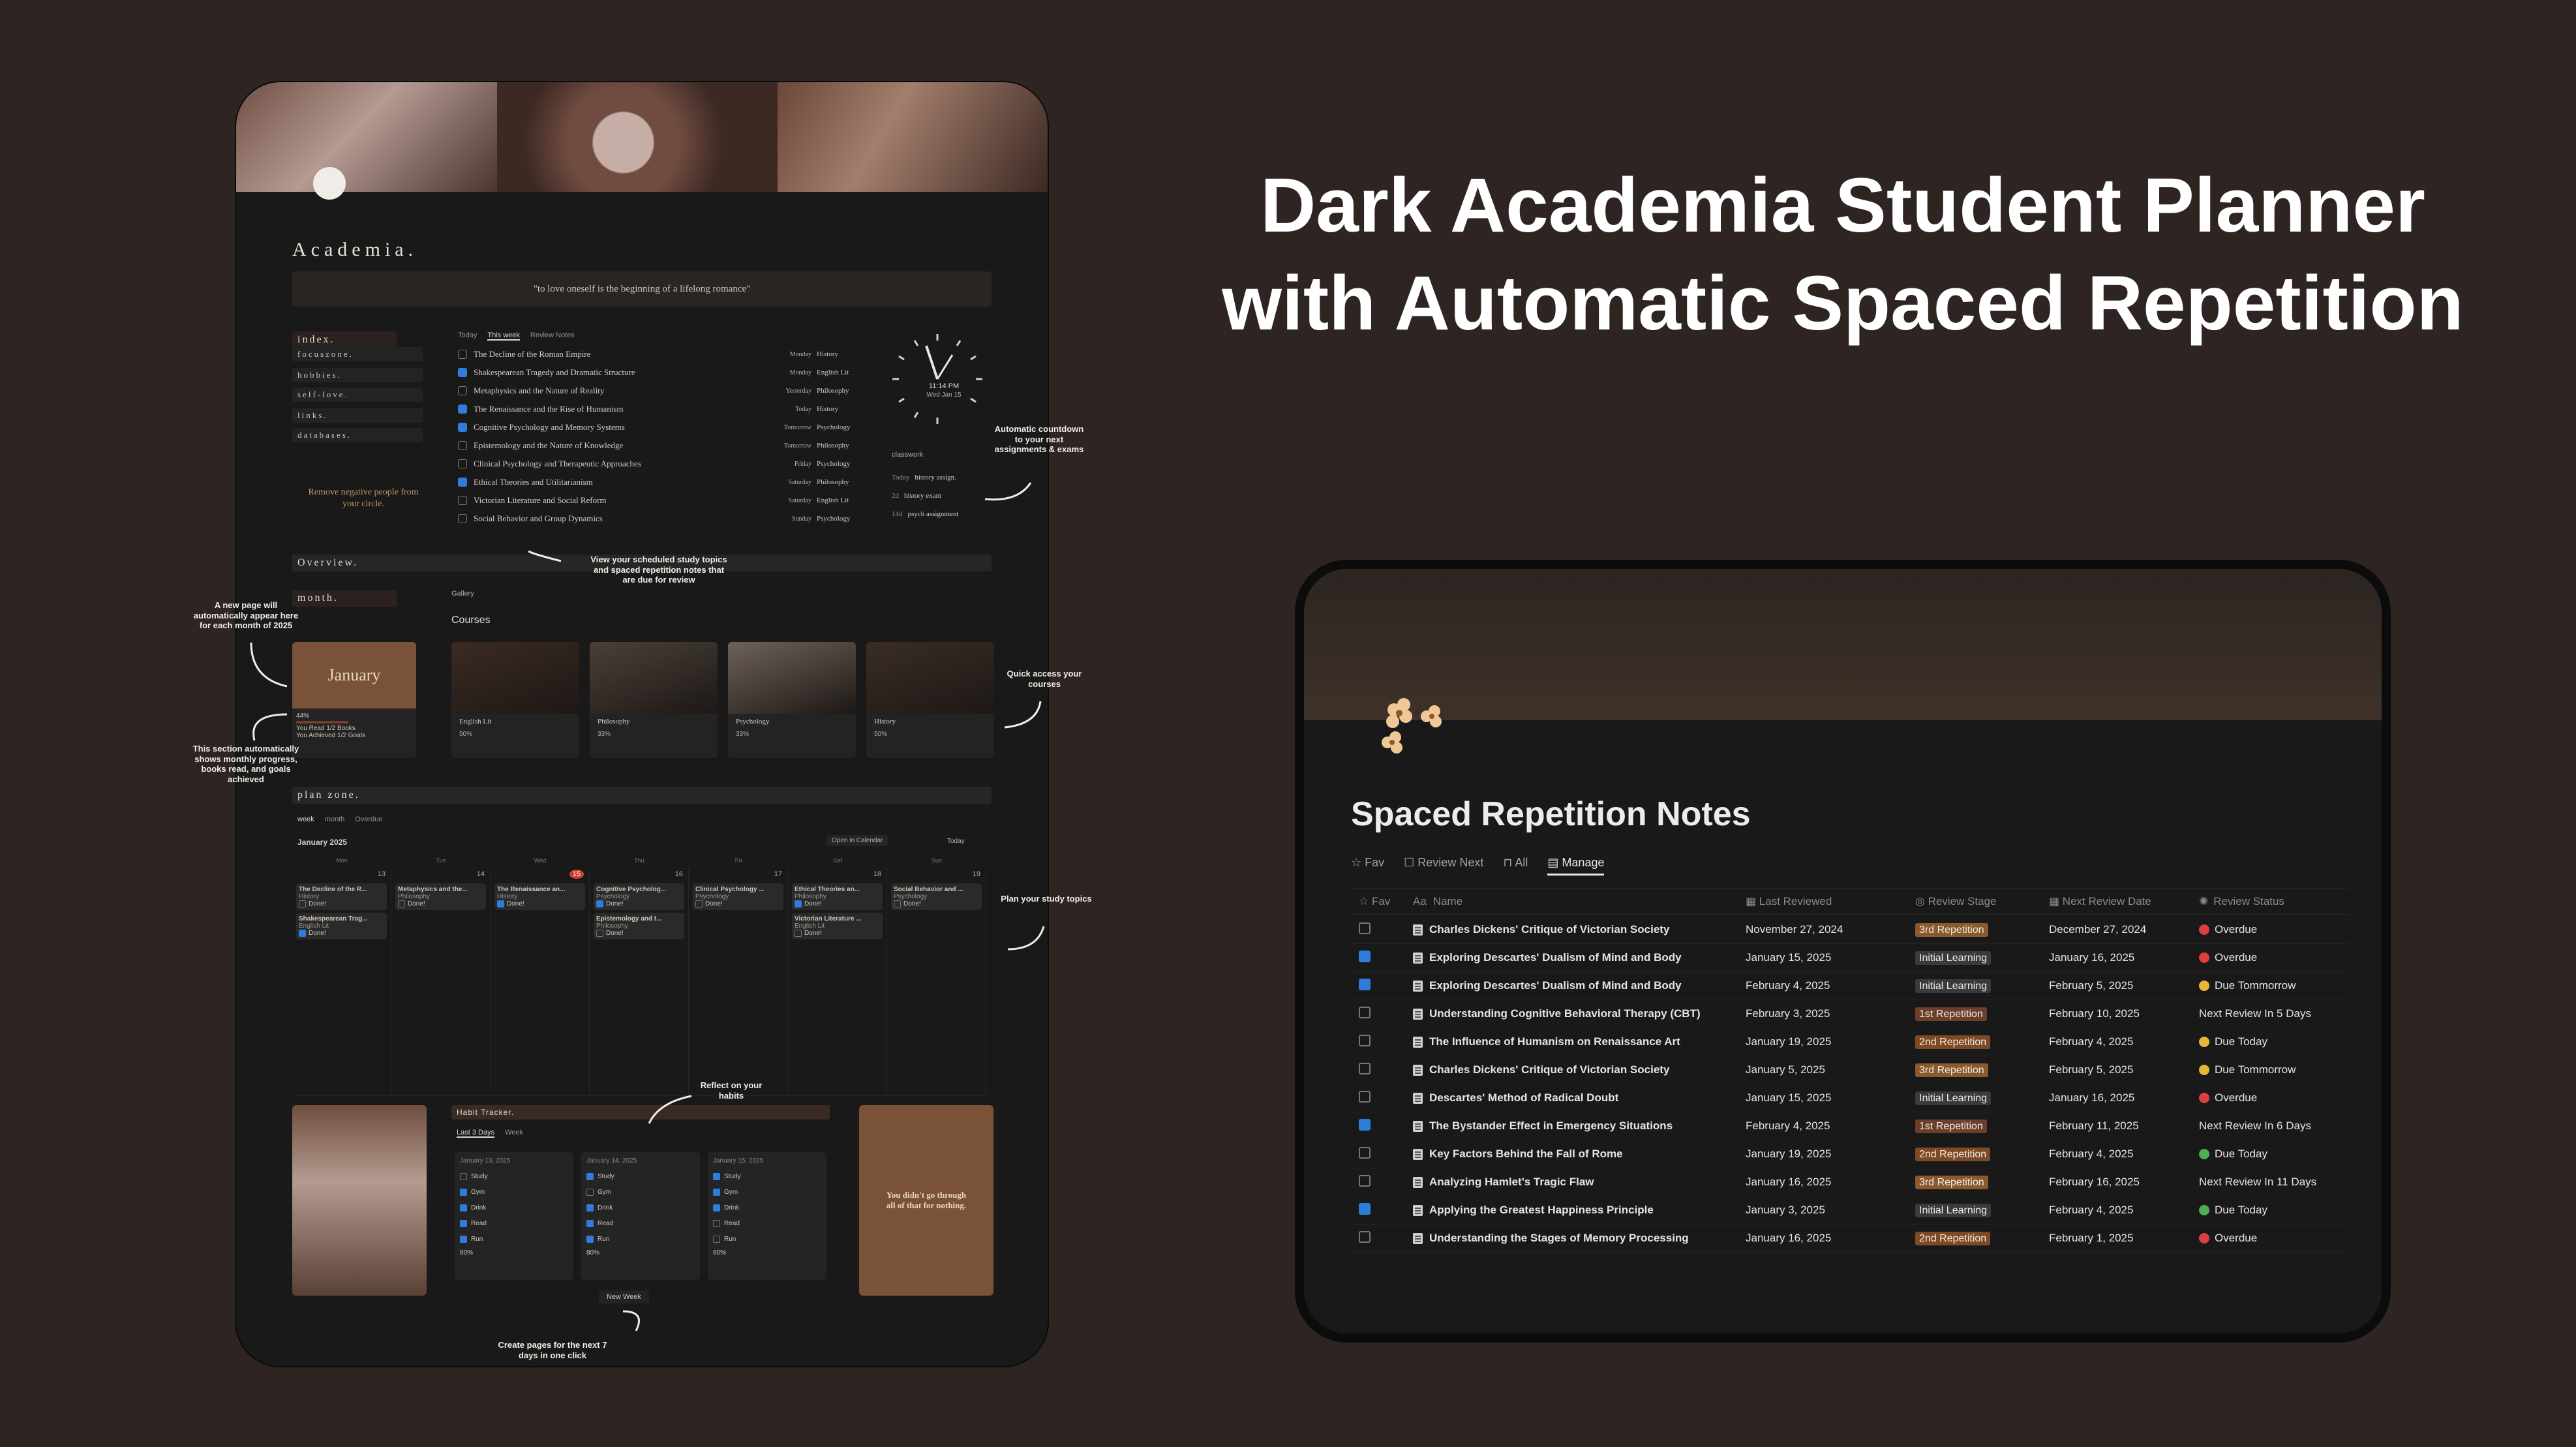 The width and height of the screenshot is (2576, 1447). I want to click on tab-fav: ☆ Fav, so click(1368, 866).